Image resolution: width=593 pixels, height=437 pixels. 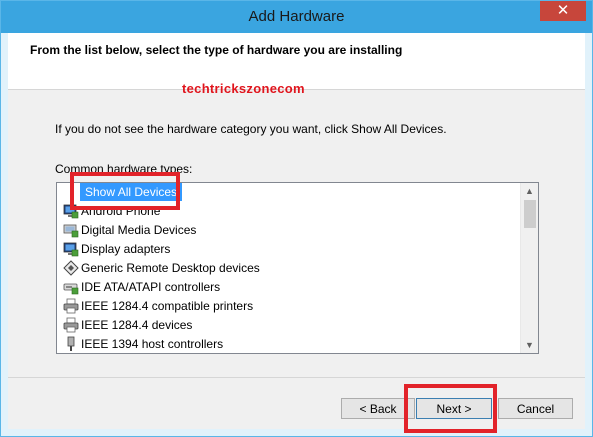 What do you see at coordinates (125, 191) in the screenshot?
I see `highlight-box-show-all-devices` at bounding box center [125, 191].